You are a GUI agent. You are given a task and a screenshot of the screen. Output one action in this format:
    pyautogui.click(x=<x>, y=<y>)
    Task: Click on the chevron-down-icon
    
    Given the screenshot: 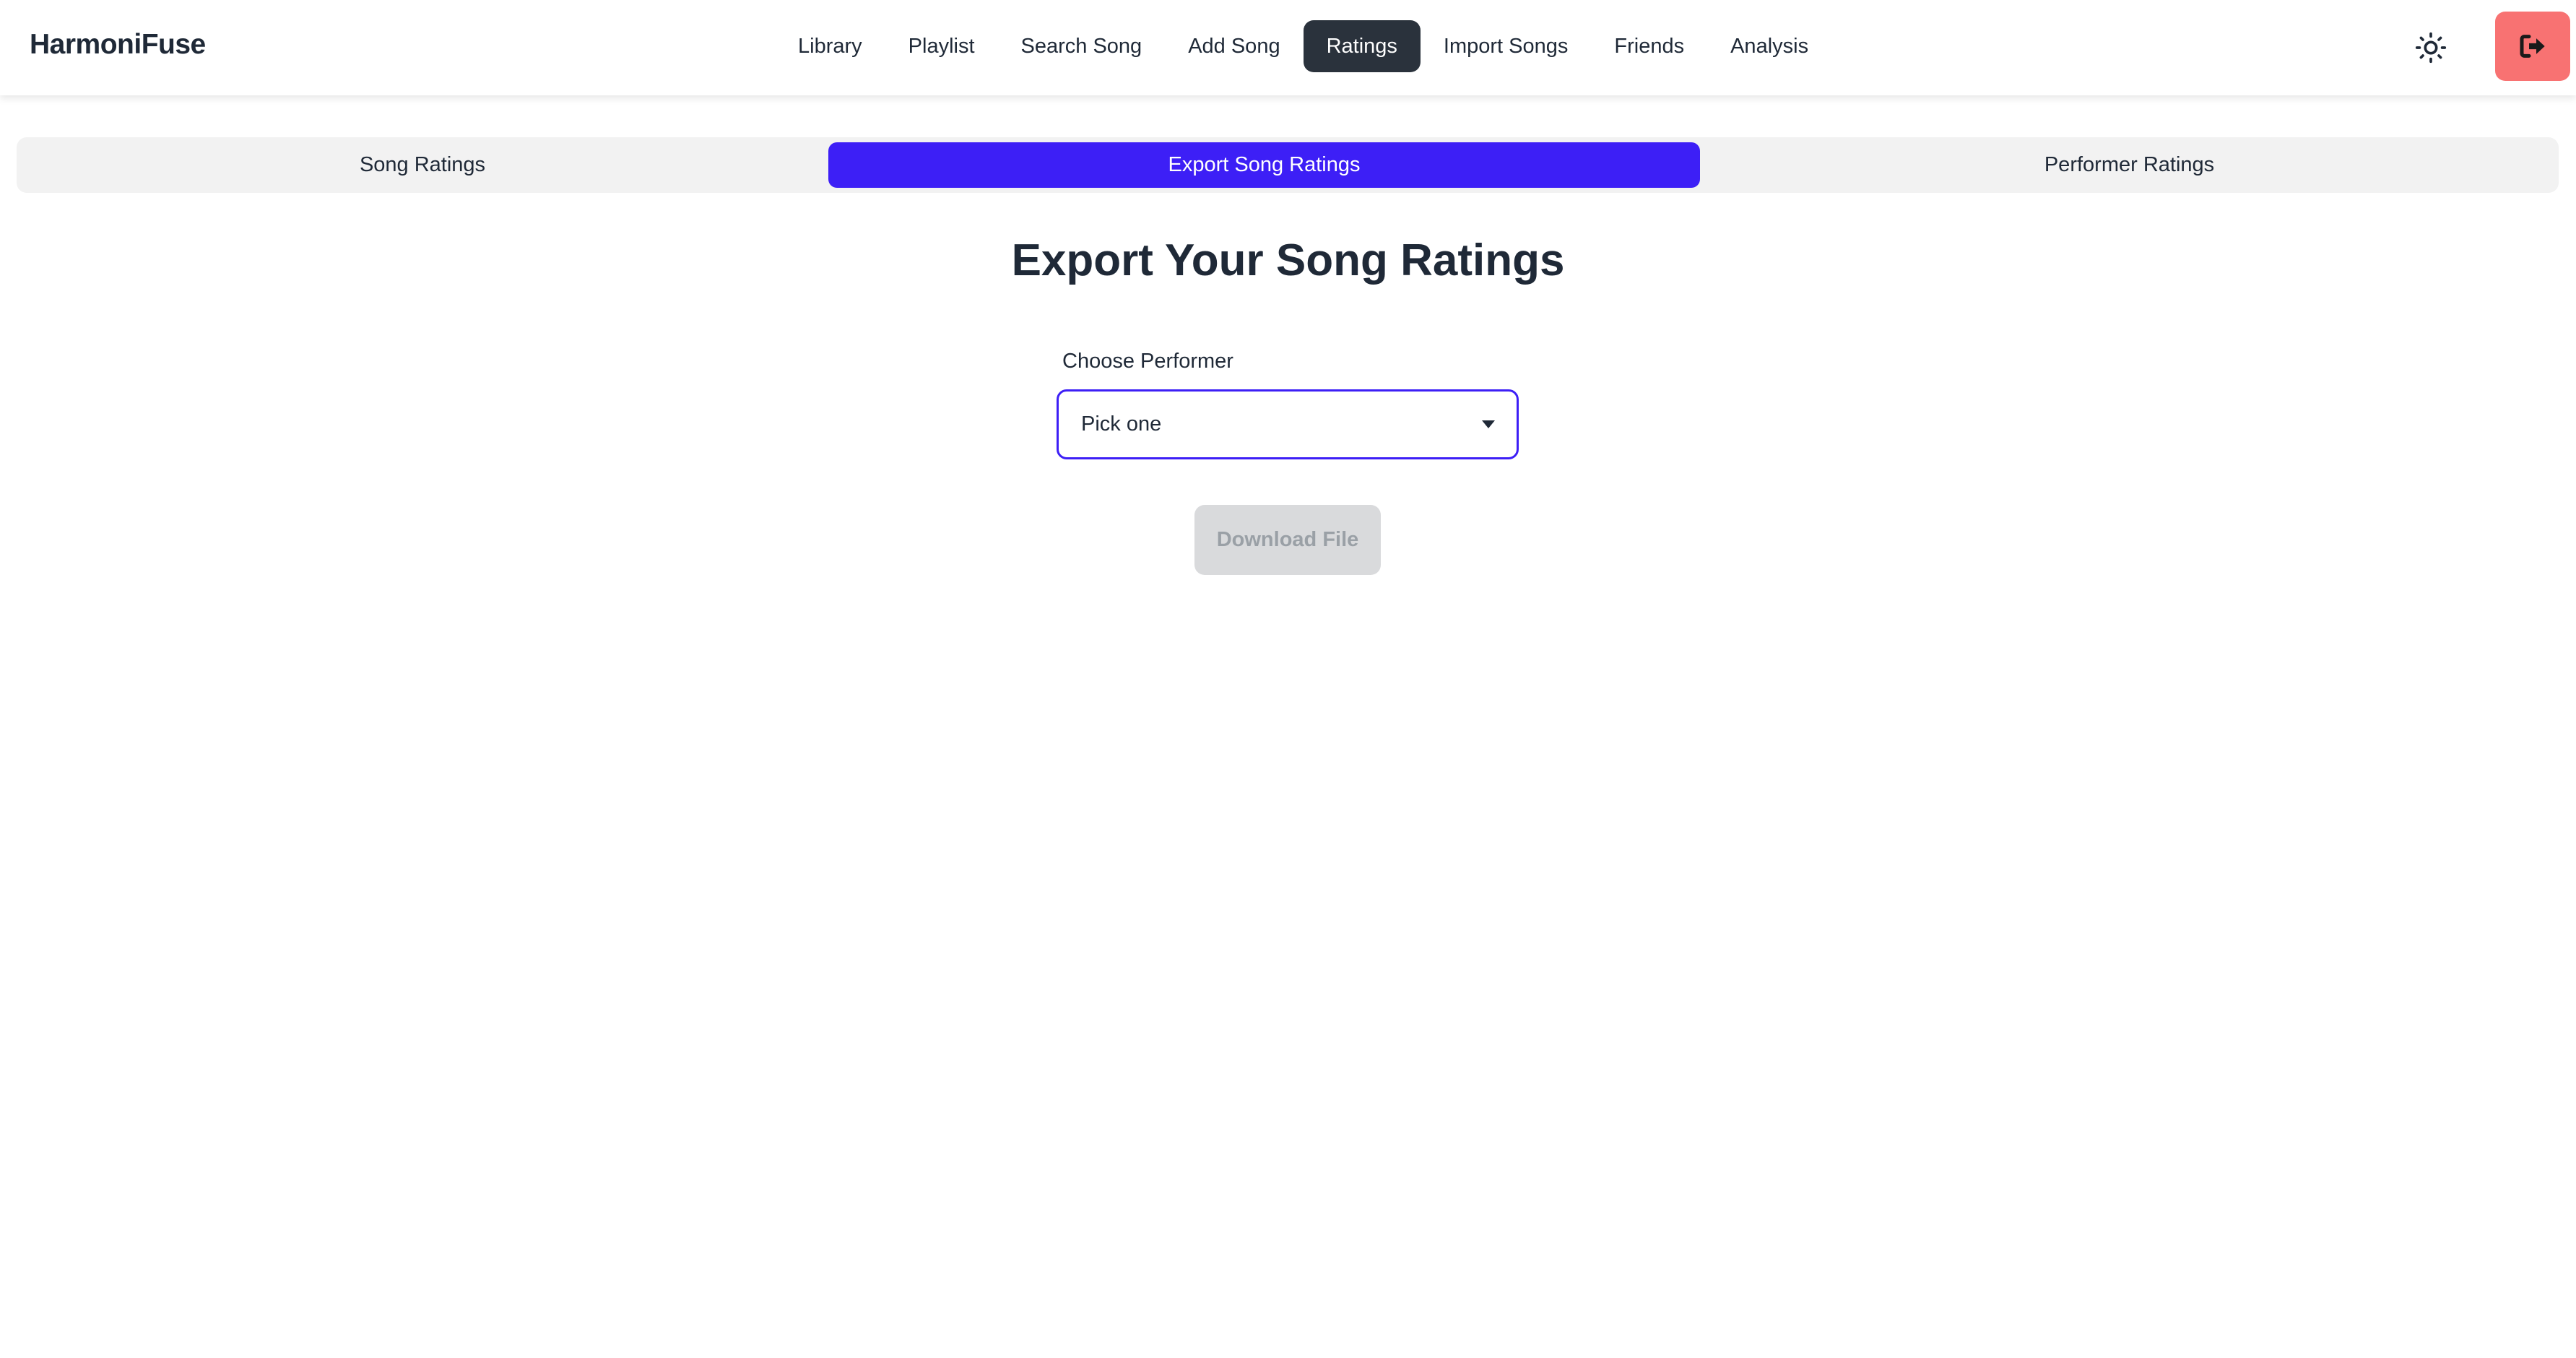 What is the action you would take?
    pyautogui.click(x=1488, y=424)
    